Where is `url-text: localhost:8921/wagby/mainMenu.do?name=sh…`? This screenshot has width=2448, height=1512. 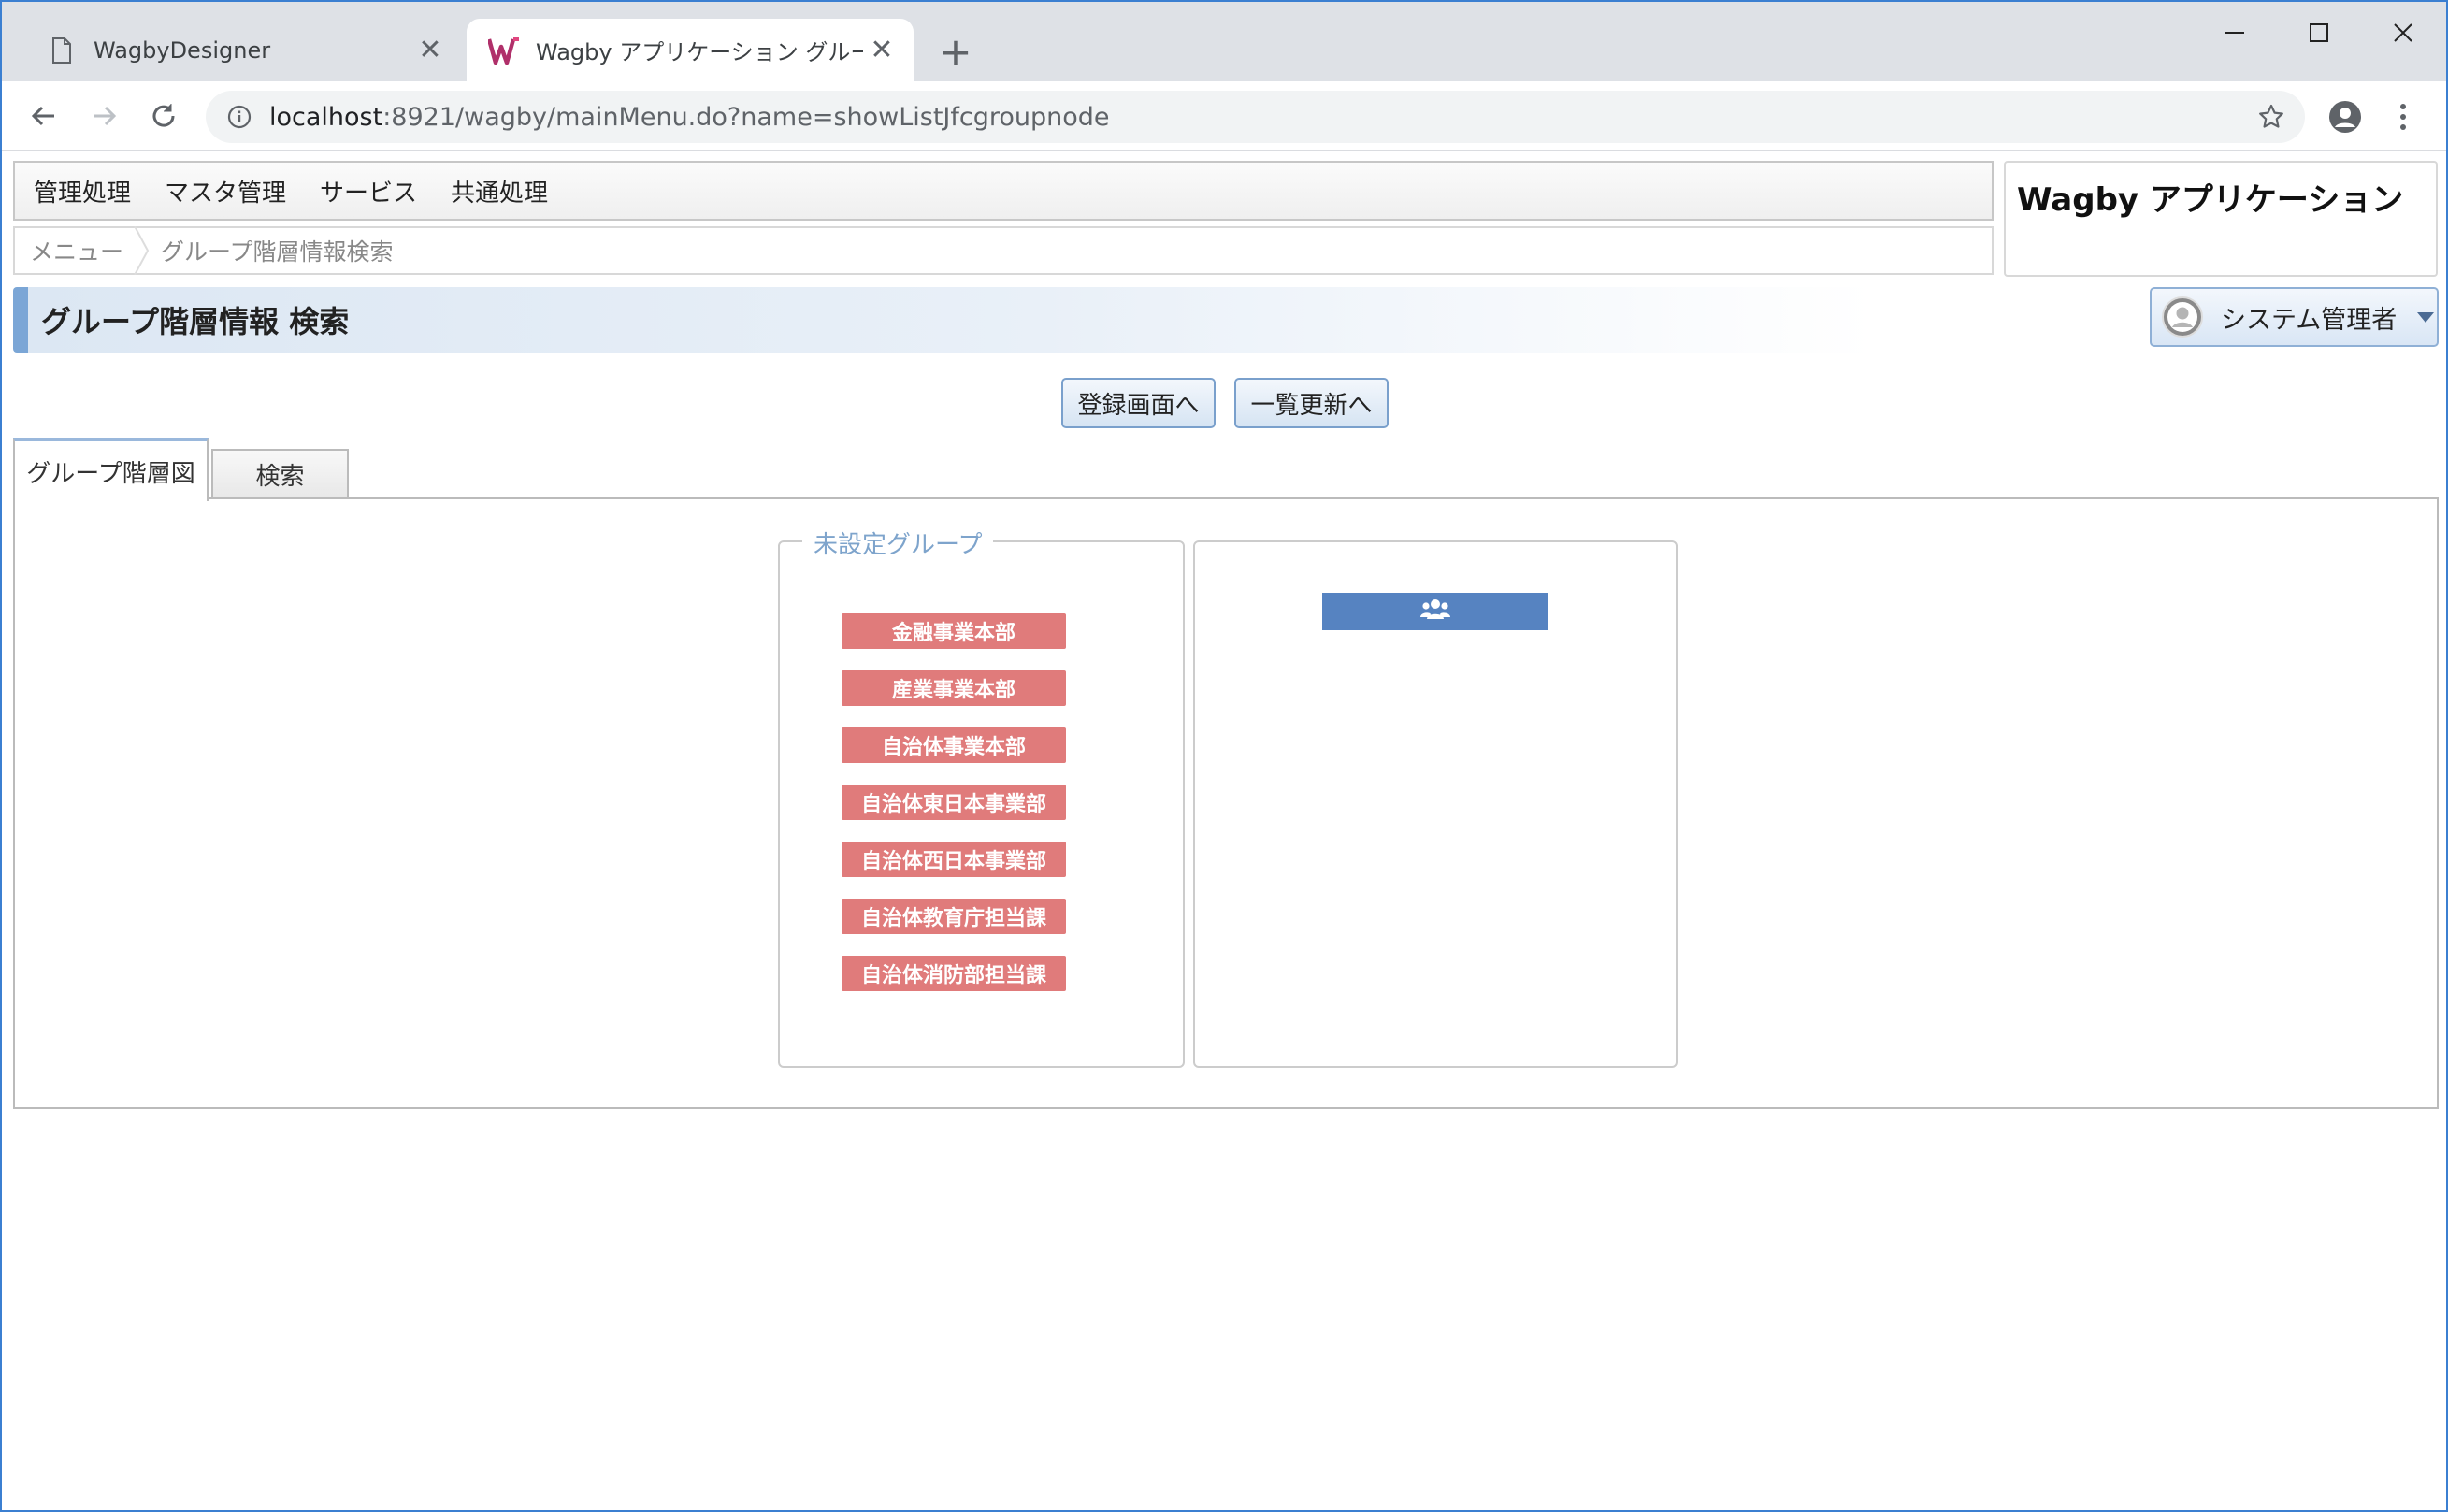
url-text: localhost:8921/wagby/mainMenu.do?name=sh… is located at coordinates (689, 117).